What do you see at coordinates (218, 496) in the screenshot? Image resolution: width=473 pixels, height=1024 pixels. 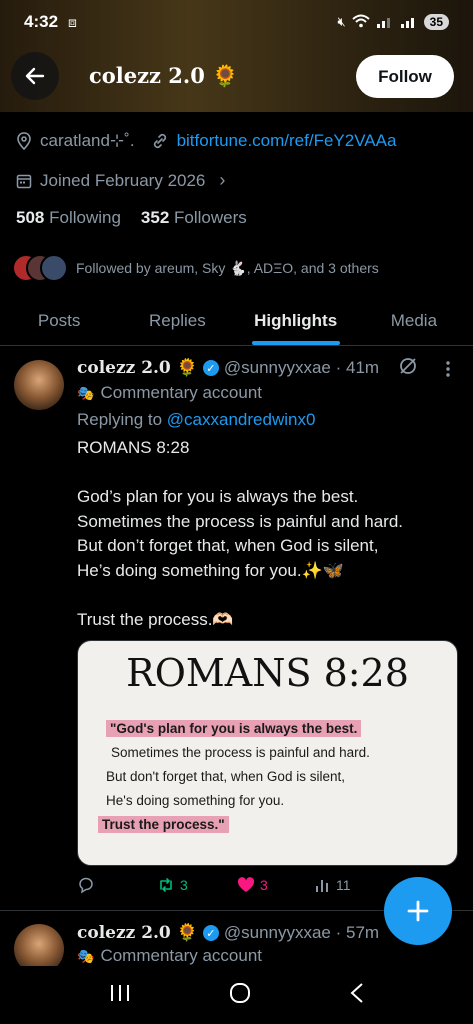 I see `tweet-text-line: God’s plan for you is always the best.` at bounding box center [218, 496].